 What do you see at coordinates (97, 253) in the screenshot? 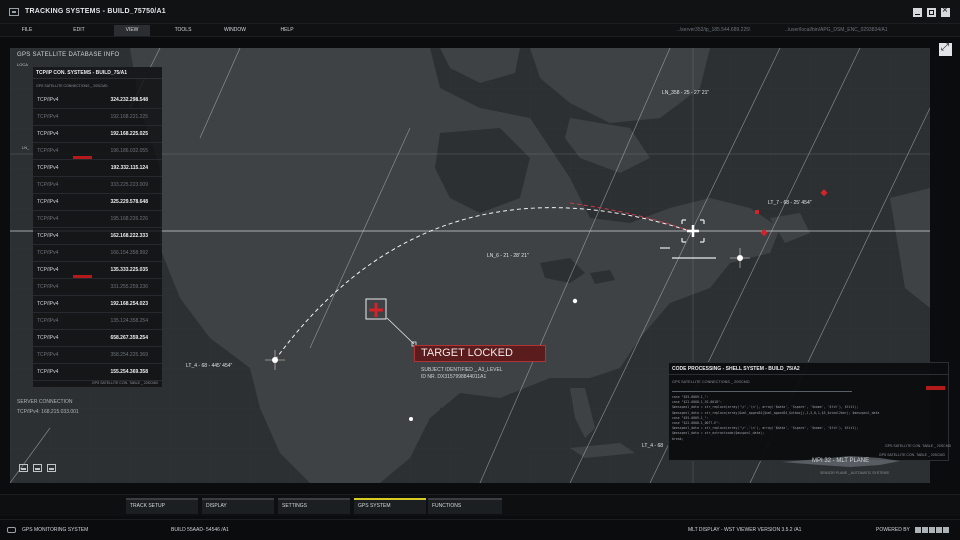
I see `connection-row: TCP/IPv4 166.154.358.992` at bounding box center [97, 253].